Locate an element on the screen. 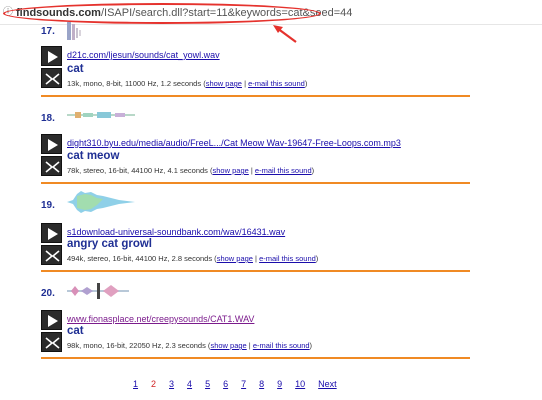 This screenshot has height=400, width=542. result-number: 19. is located at coordinates (48, 205).